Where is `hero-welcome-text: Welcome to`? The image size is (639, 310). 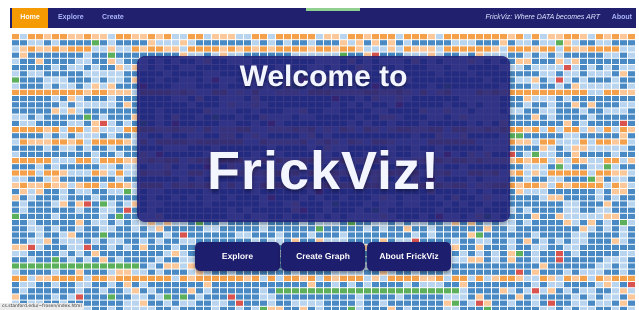
hero-welcome-text: Welcome to is located at coordinates (323, 76).